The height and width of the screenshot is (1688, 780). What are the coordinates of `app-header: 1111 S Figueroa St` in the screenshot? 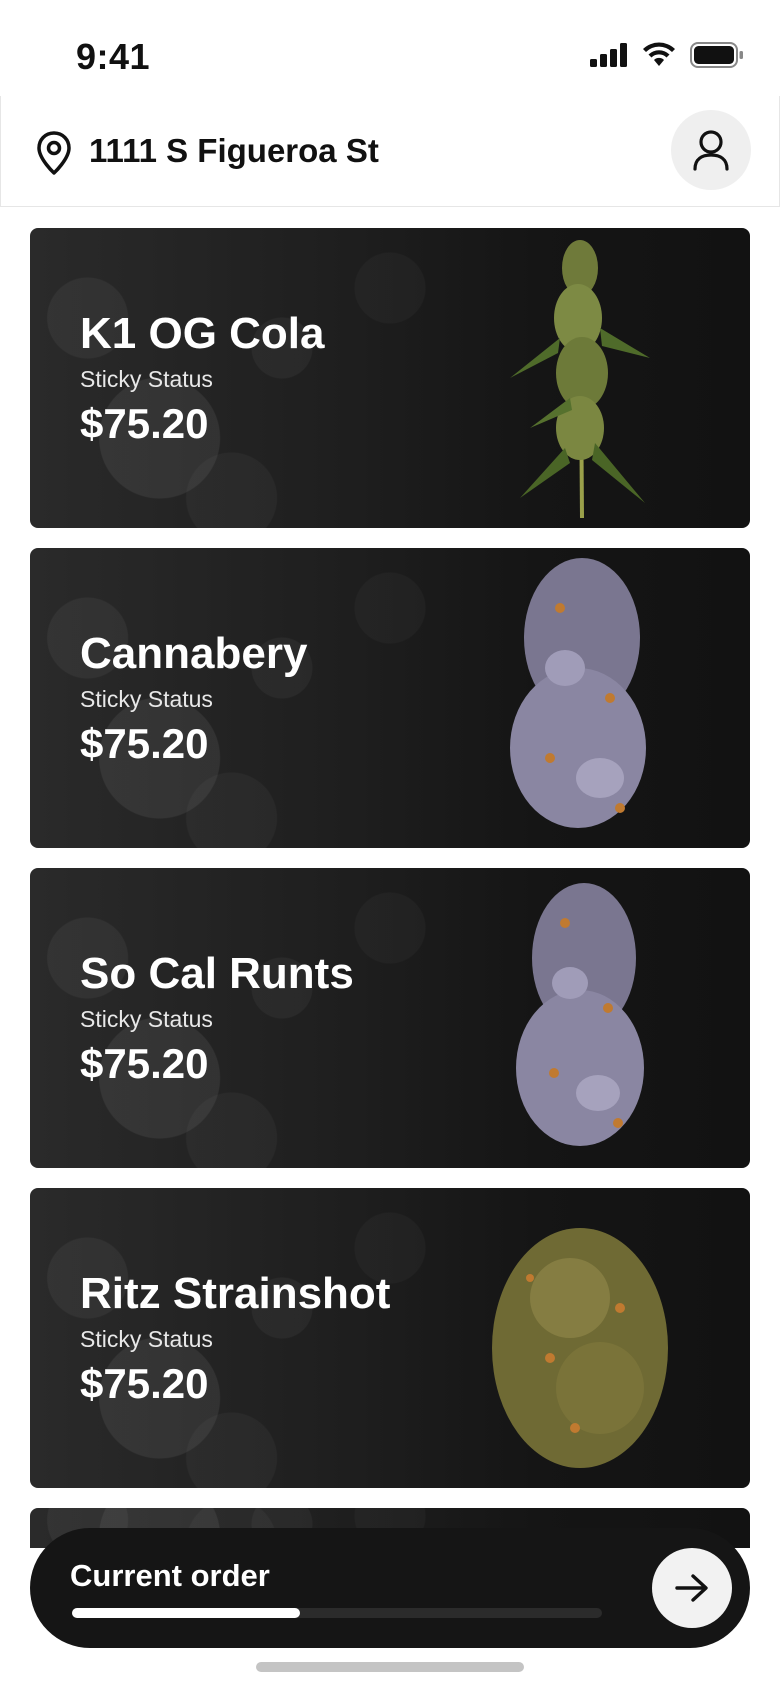 It's located at (390, 151).